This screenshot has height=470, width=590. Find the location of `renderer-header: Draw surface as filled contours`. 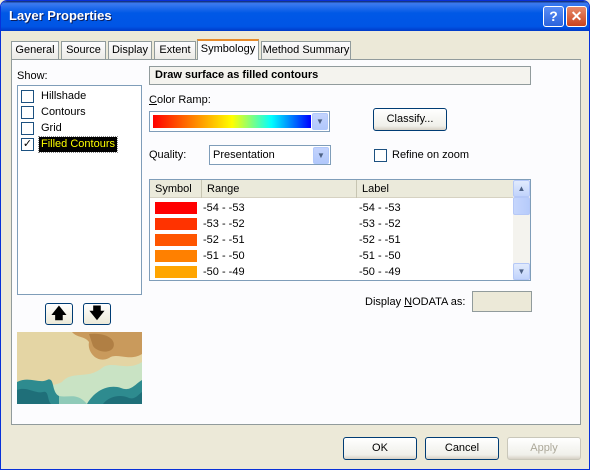

renderer-header: Draw surface as filled contours is located at coordinates (340, 75).